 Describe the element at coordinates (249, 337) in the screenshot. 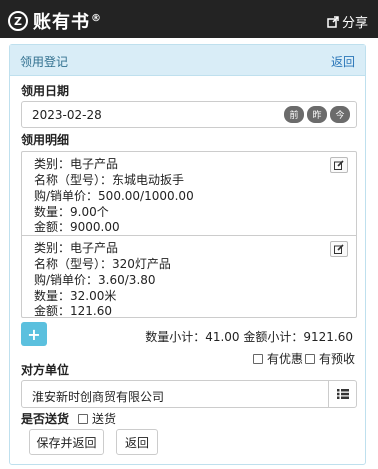

I see `subtotal-summary: 数量小计：41.00 金额小计：9121.60` at that location.